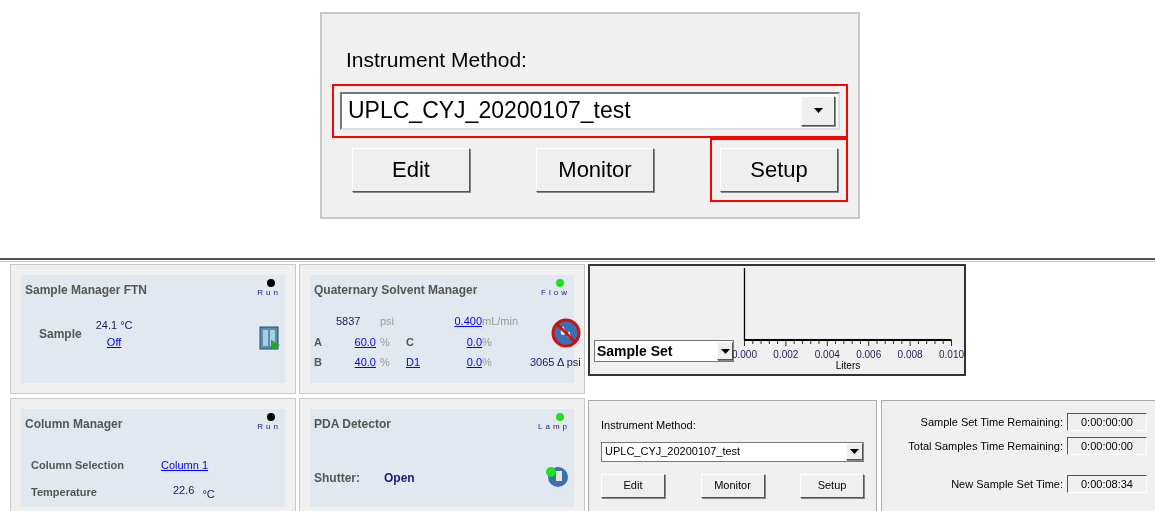  Describe the element at coordinates (952, 354) in the screenshot. I see `axis-tick-label: 0.010` at that location.